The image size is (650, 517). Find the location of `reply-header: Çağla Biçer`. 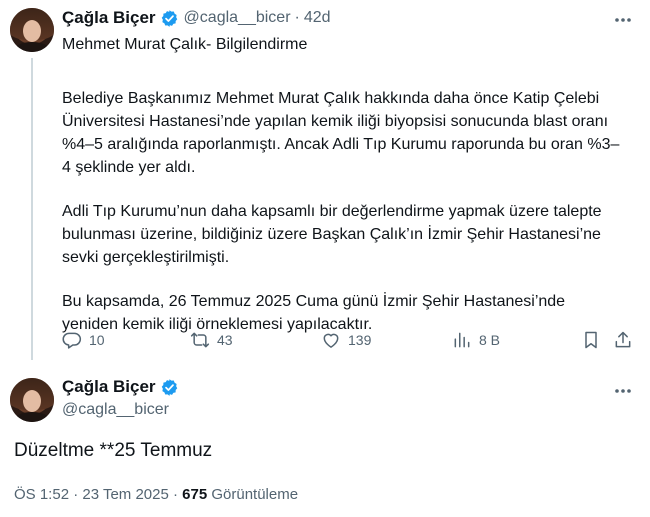

reply-header: Çağla Biçer is located at coordinates (120, 387).